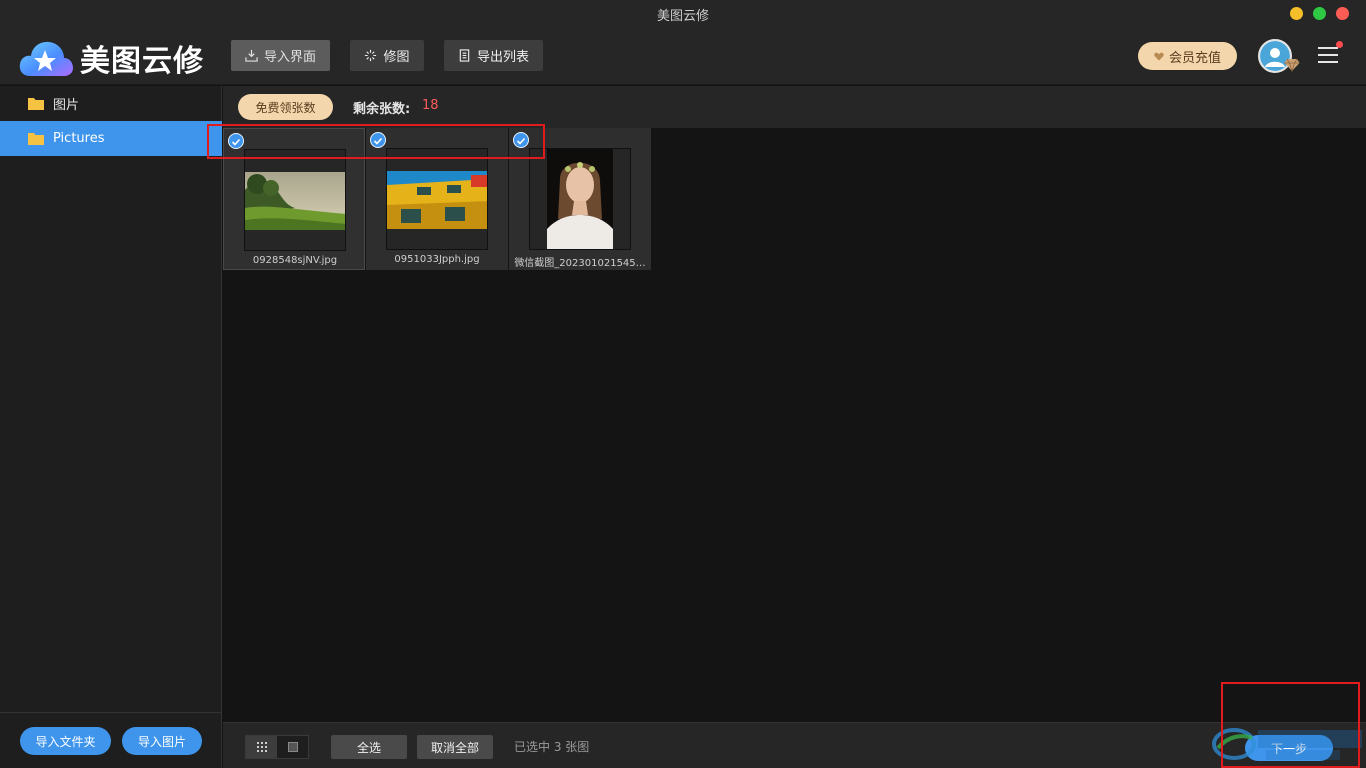 The image size is (1366, 768). I want to click on folder-item-pictures: Pictures, so click(111, 138).